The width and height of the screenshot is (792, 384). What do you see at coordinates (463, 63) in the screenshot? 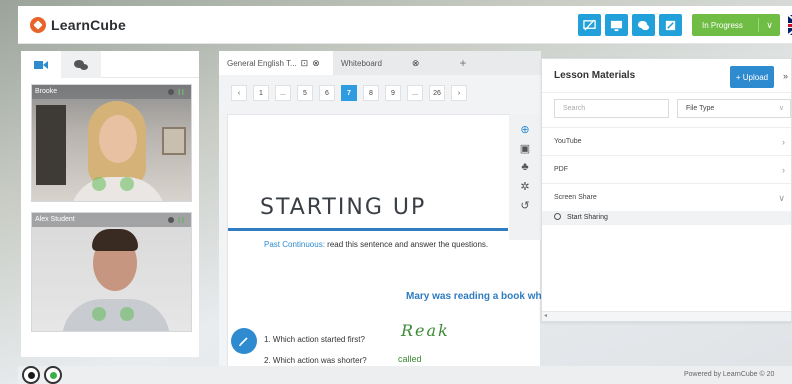
I see `add-tab-button: +` at bounding box center [463, 63].